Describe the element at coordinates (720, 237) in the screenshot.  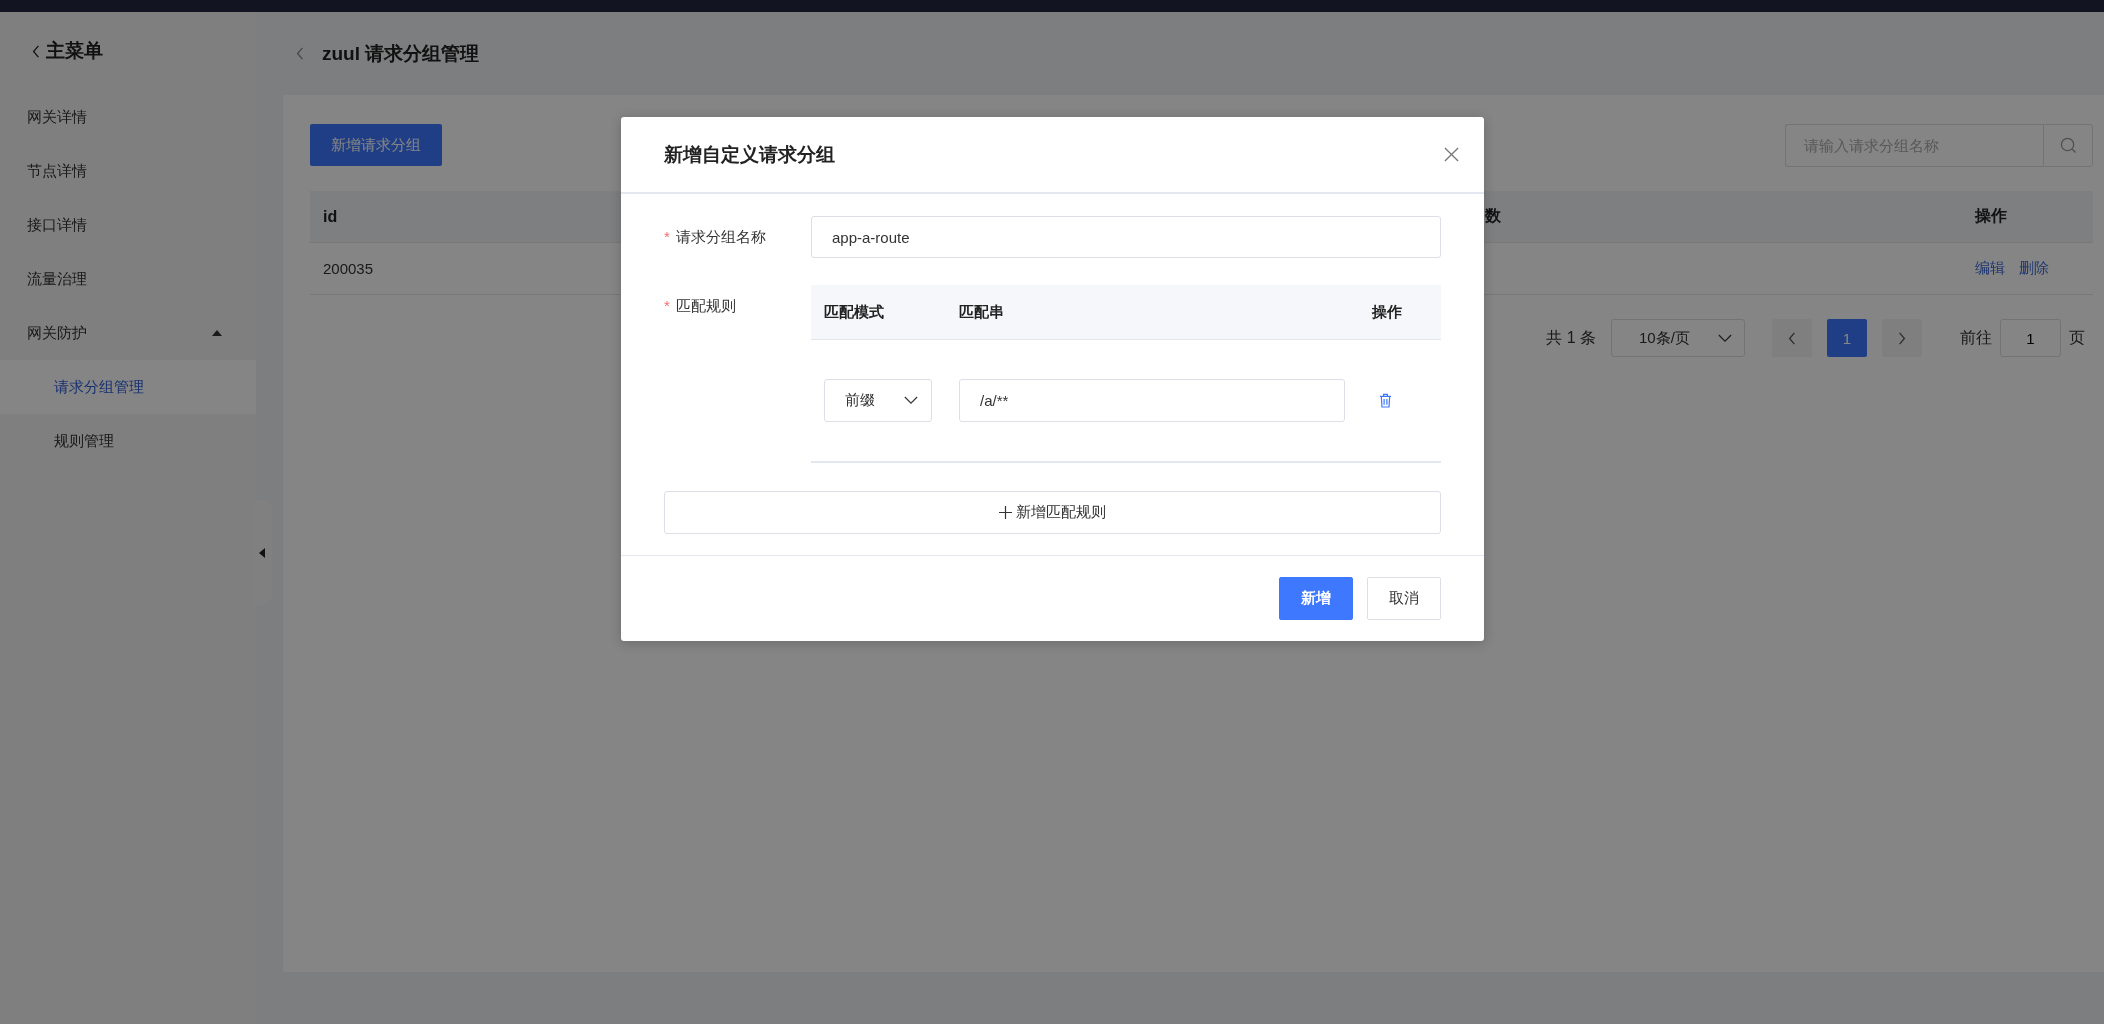
I see `field-label: 请求分组名称` at that location.